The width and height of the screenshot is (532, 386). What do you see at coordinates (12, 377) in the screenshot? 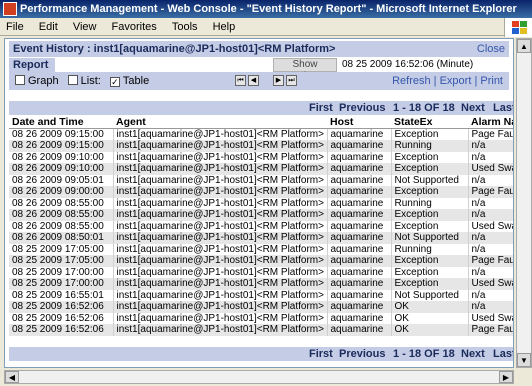
I see `scroll-left-icon: ◀` at bounding box center [12, 377].